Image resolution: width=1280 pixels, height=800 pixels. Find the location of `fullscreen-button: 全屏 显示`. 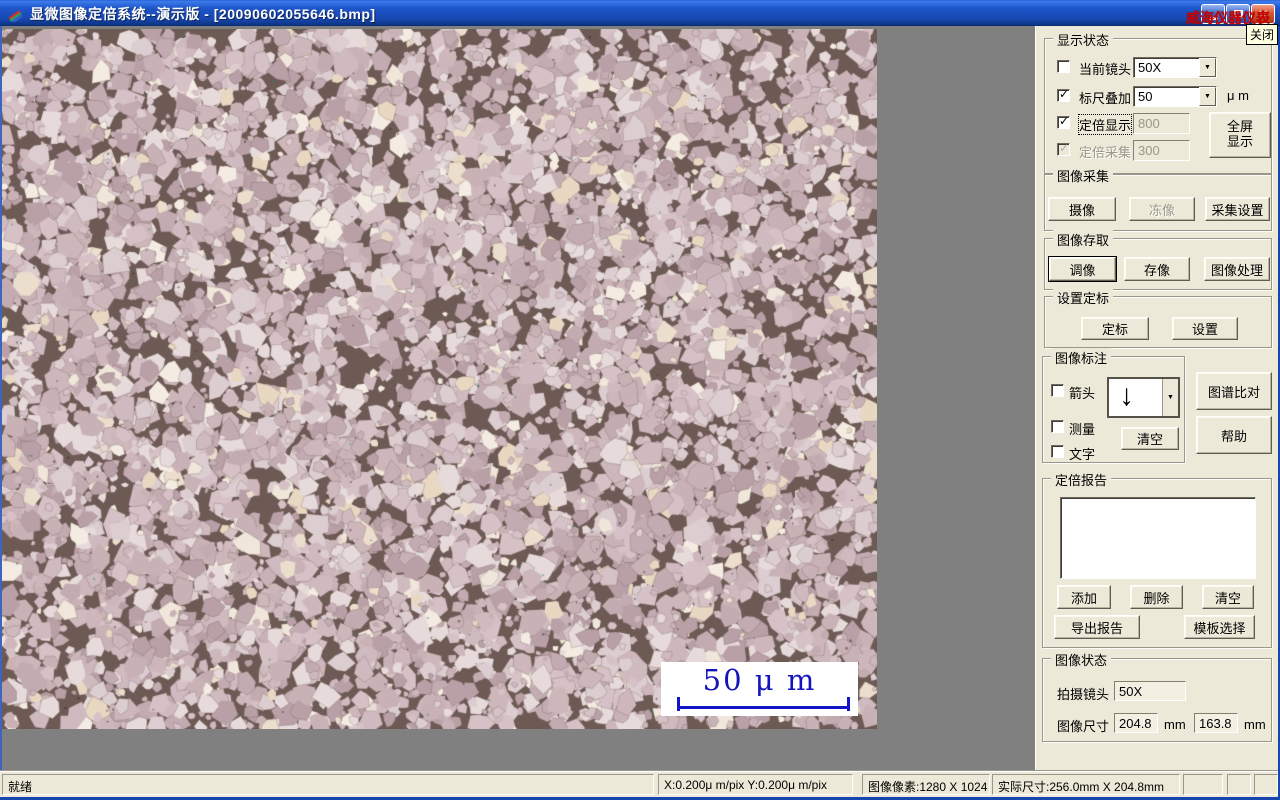

fullscreen-button: 全屏 显示 is located at coordinates (1240, 135).